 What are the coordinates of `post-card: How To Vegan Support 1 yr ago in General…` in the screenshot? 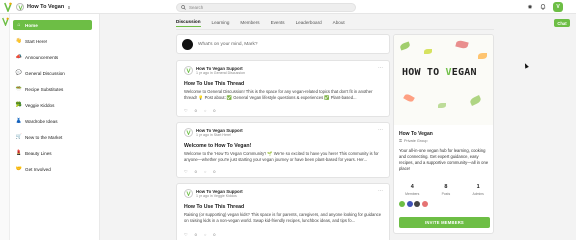 It's located at (283, 88).